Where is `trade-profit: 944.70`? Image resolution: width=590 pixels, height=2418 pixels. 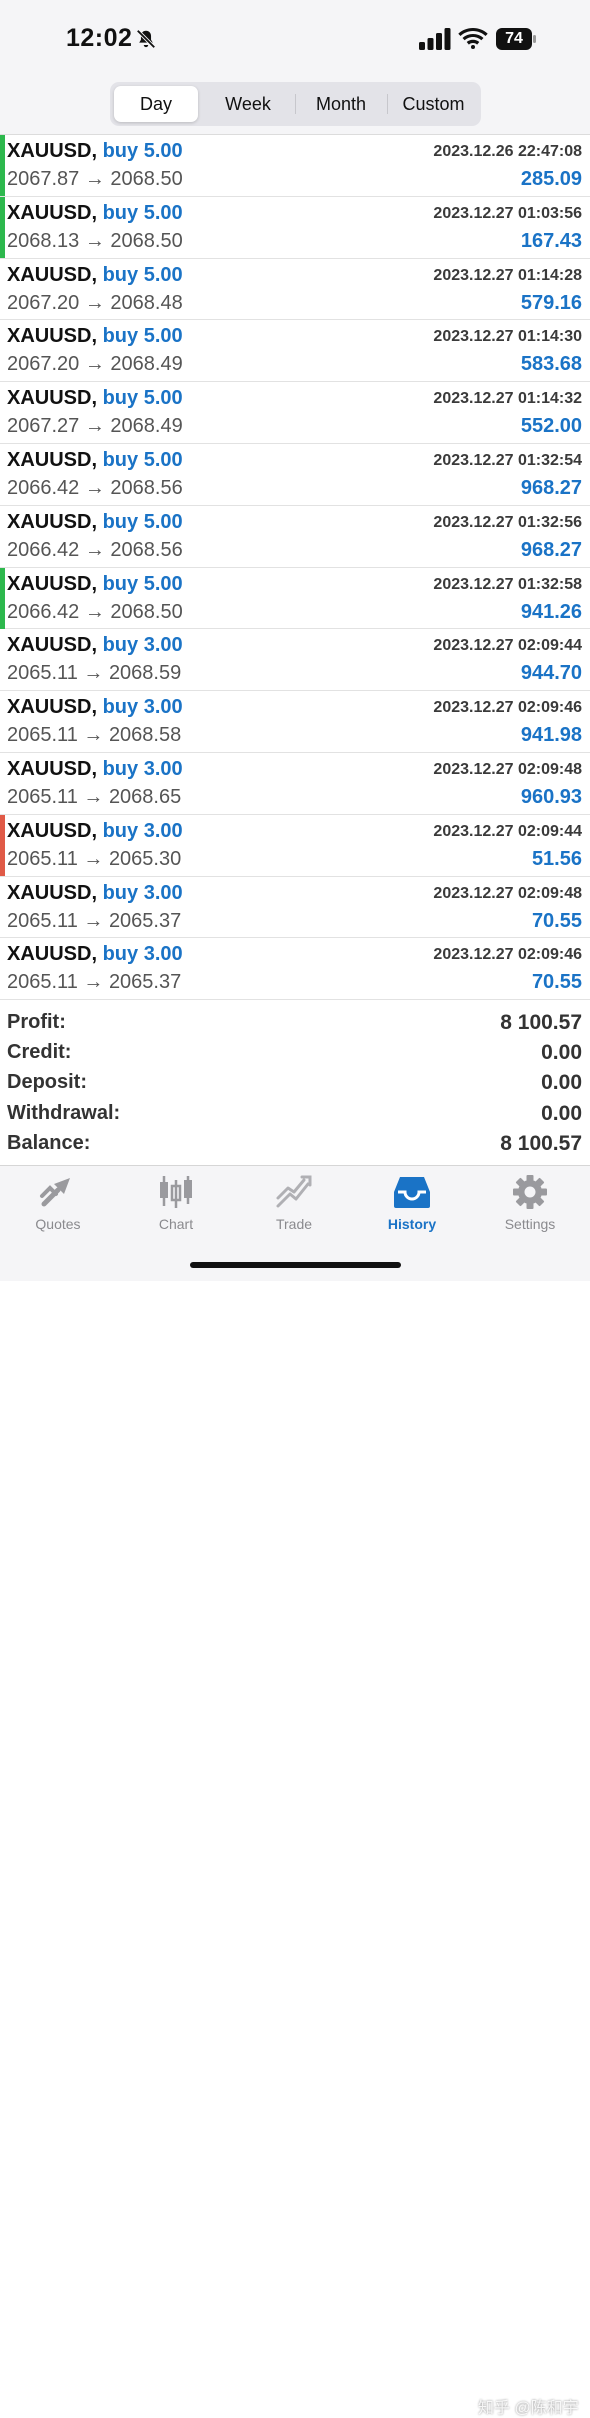
trade-profit: 944.70 is located at coordinates (551, 673).